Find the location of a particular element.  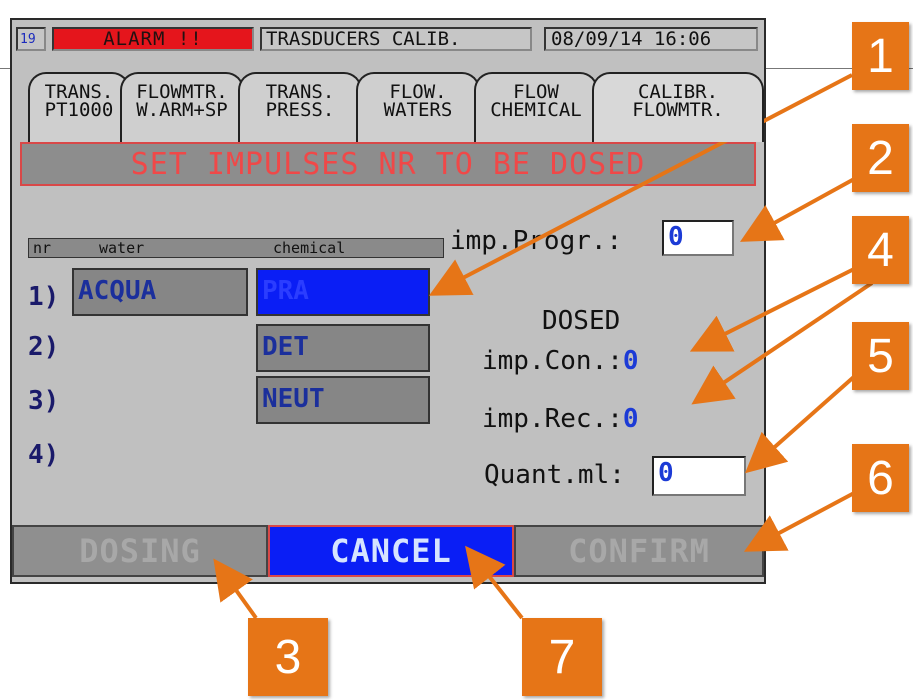

row-number-3: 3) is located at coordinates (44, 401).